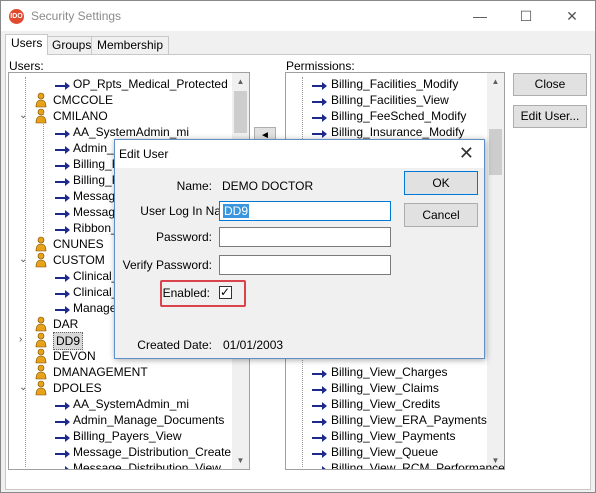 This screenshot has width=596, height=493. What do you see at coordinates (418, 465) in the screenshot?
I see `permission-name: Billing_View_RCM_Performance` at bounding box center [418, 465].